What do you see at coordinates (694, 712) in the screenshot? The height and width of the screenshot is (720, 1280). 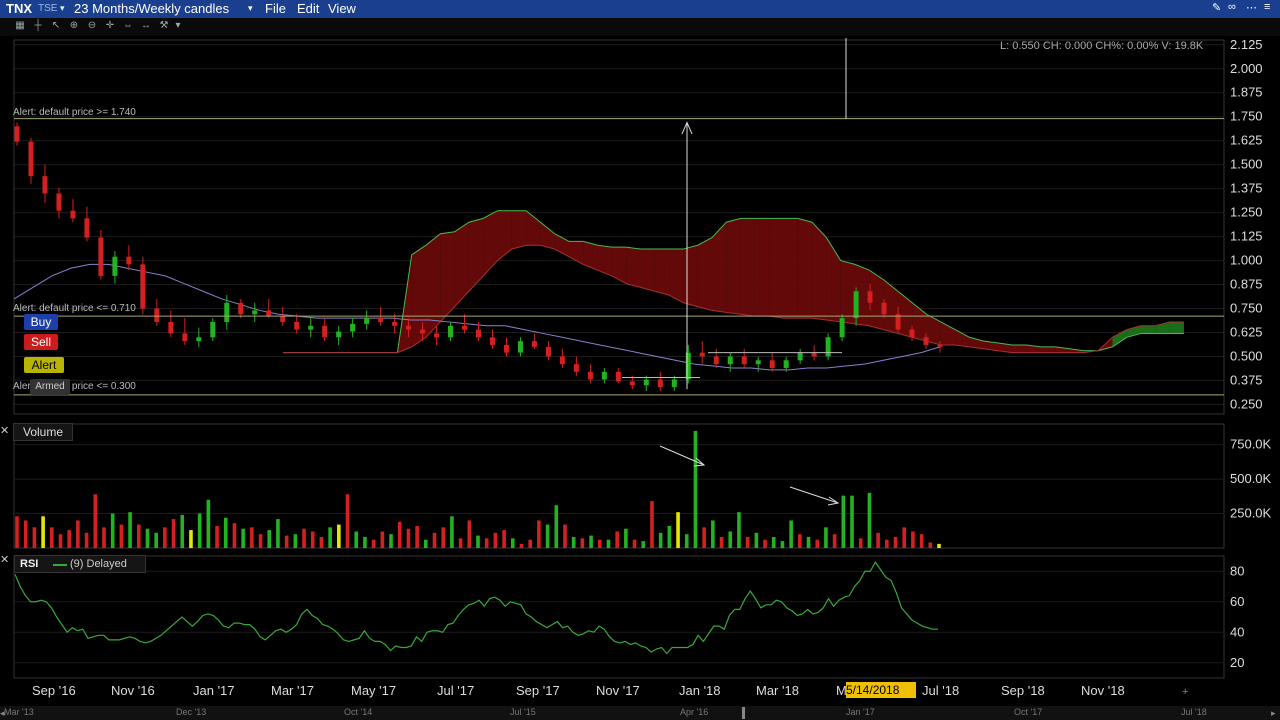 I see `overview-label: Apr '16` at bounding box center [694, 712].